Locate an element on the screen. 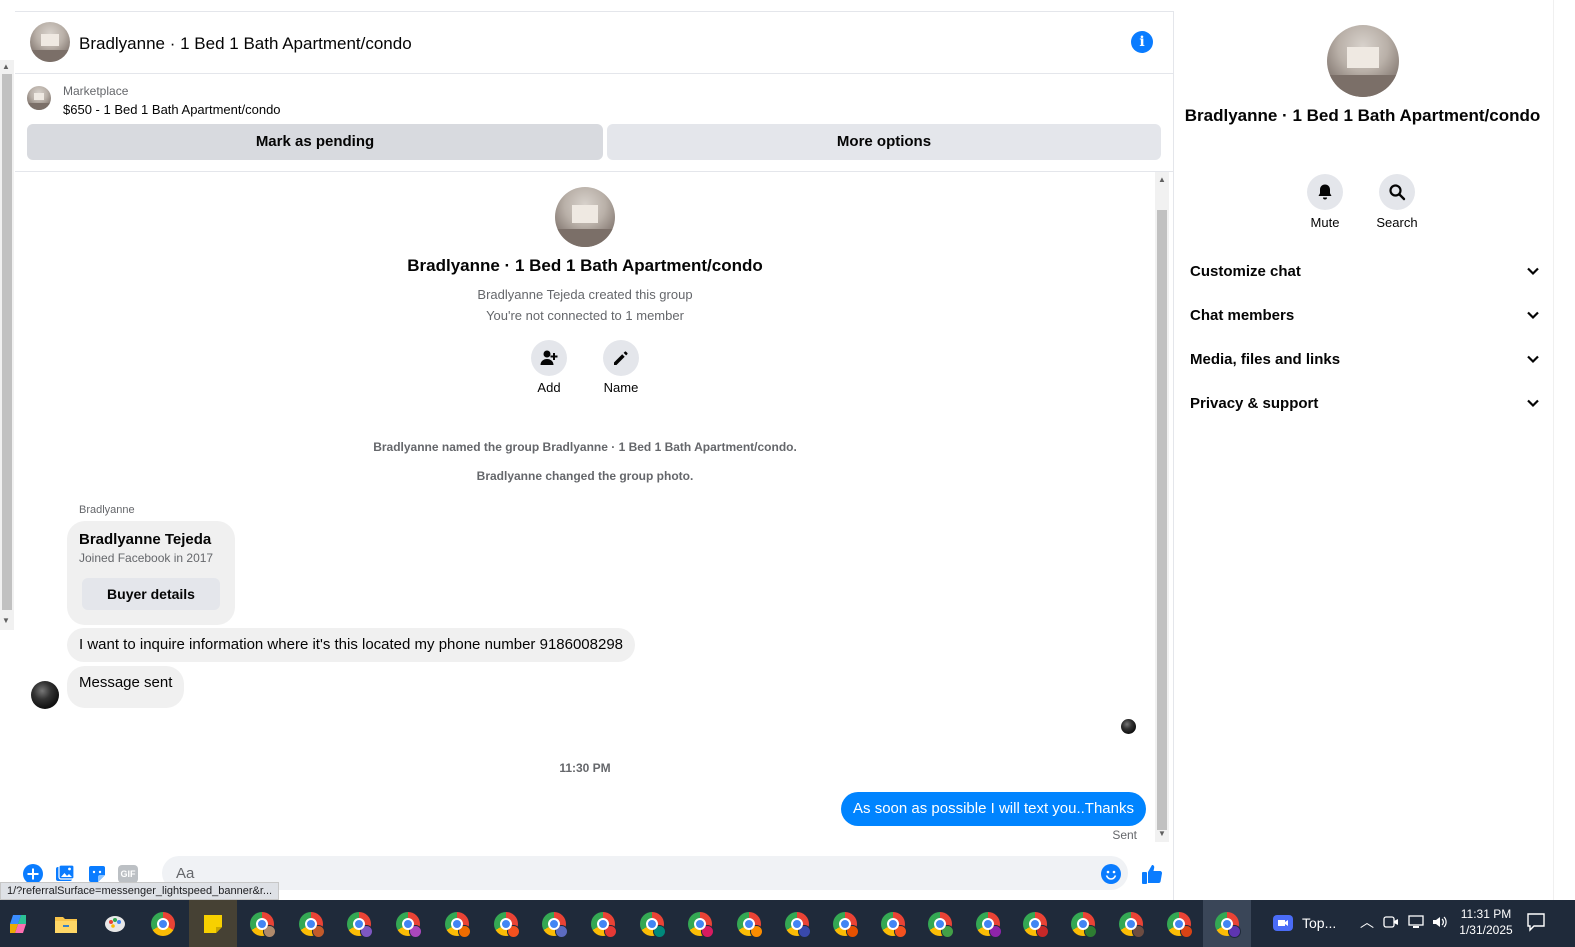 The image size is (1575, 947). volume-icon is located at coordinates (1440, 924).